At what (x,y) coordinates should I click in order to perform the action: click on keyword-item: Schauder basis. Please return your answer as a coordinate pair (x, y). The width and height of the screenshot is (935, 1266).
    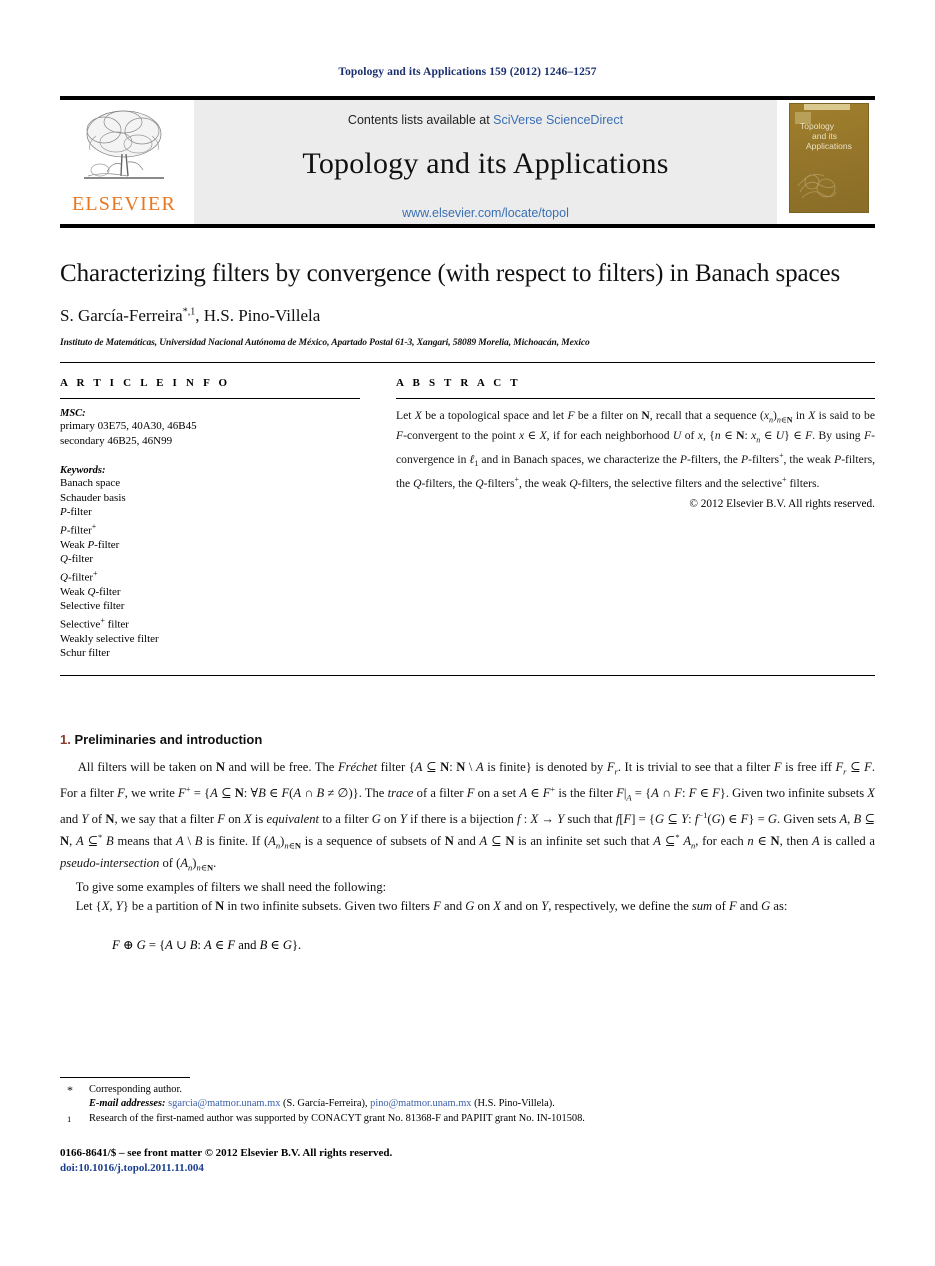
    Looking at the image, I should click on (93, 497).